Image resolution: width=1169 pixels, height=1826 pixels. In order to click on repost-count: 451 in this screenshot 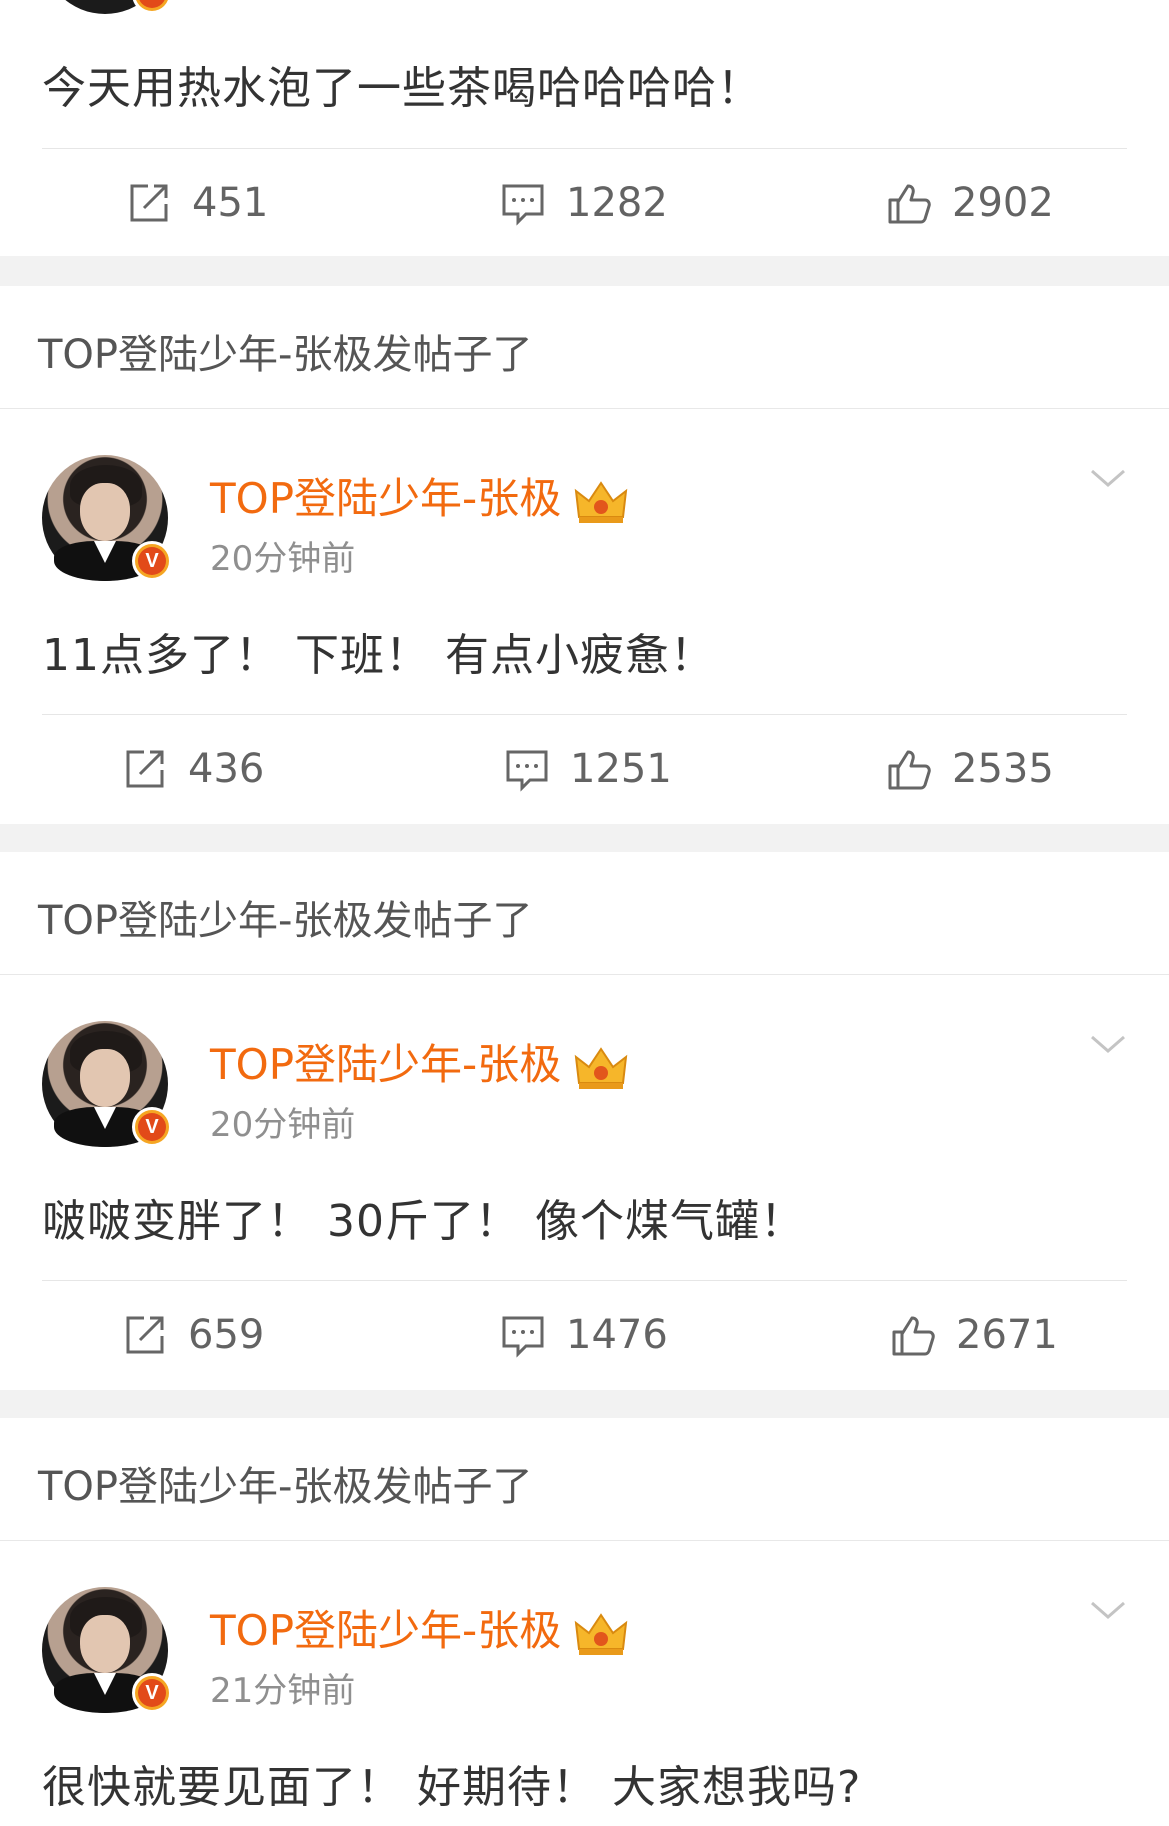, I will do `click(230, 203)`.